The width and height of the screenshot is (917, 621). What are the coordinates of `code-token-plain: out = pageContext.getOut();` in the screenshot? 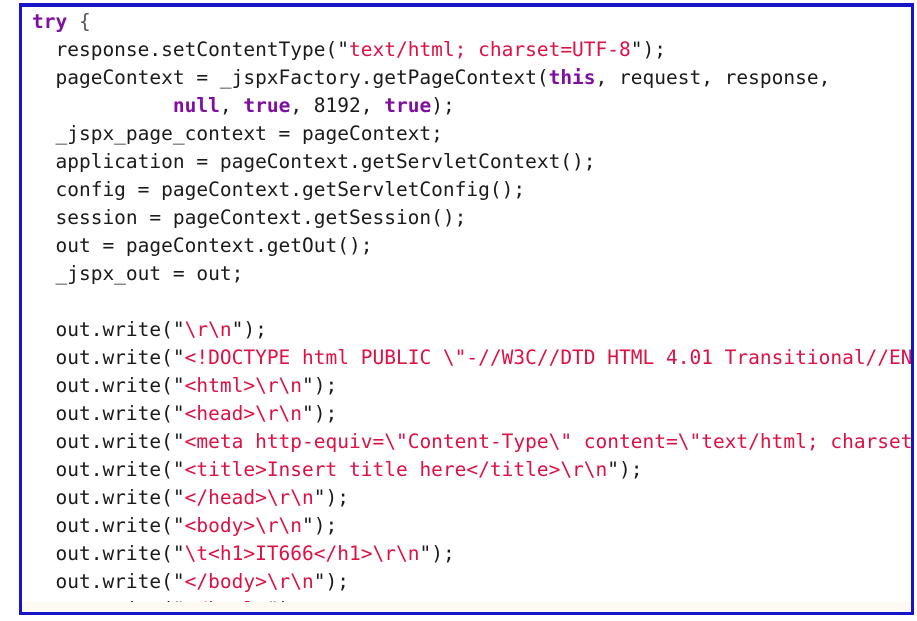 It's located at (214, 245).